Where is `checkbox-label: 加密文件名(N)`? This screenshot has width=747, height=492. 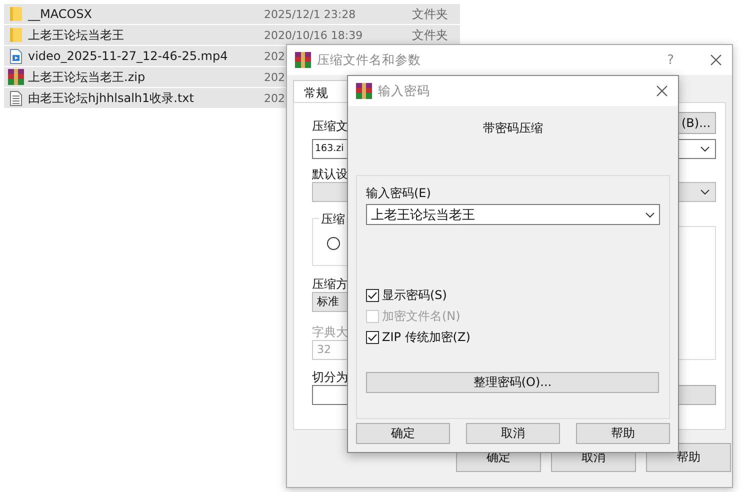
checkbox-label: 加密文件名(N) is located at coordinates (421, 316).